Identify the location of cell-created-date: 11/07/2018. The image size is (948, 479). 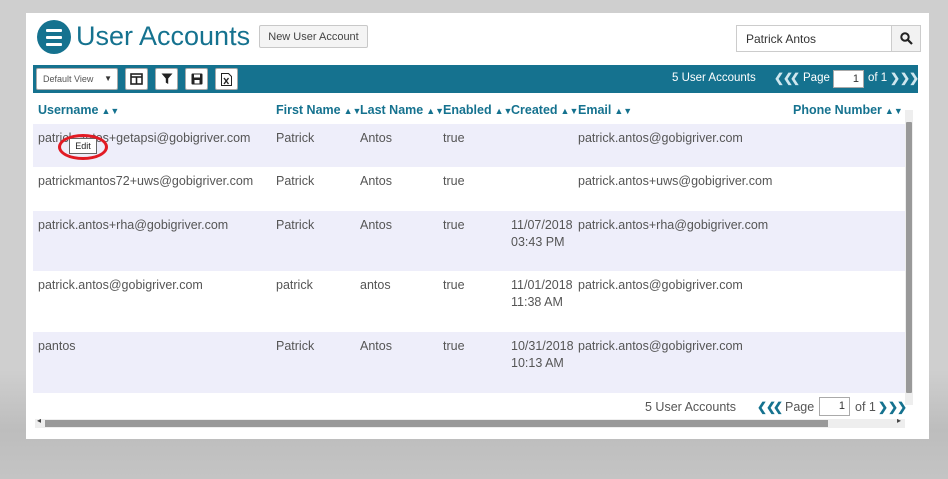
(542, 225).